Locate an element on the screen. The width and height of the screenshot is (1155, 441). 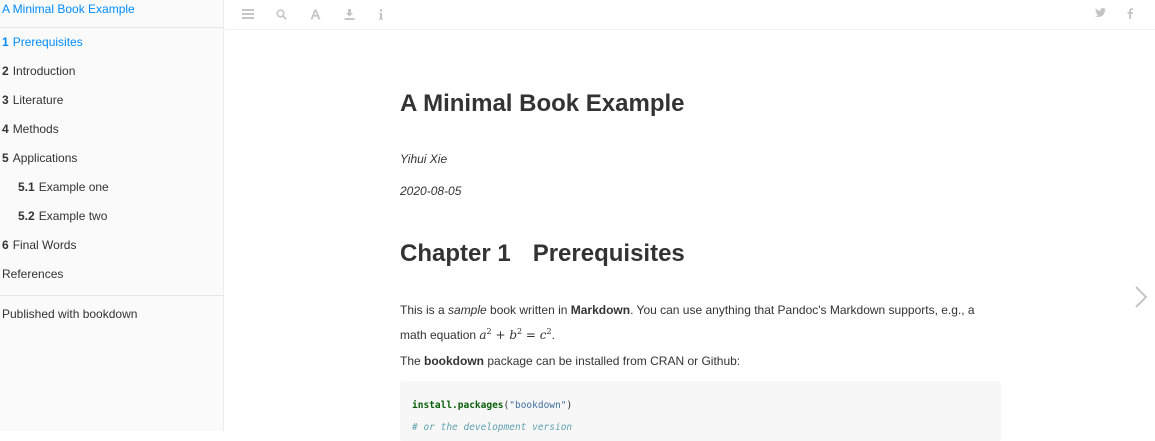
toc-item-prerequisites: 1 Prerequisites is located at coordinates (111, 42).